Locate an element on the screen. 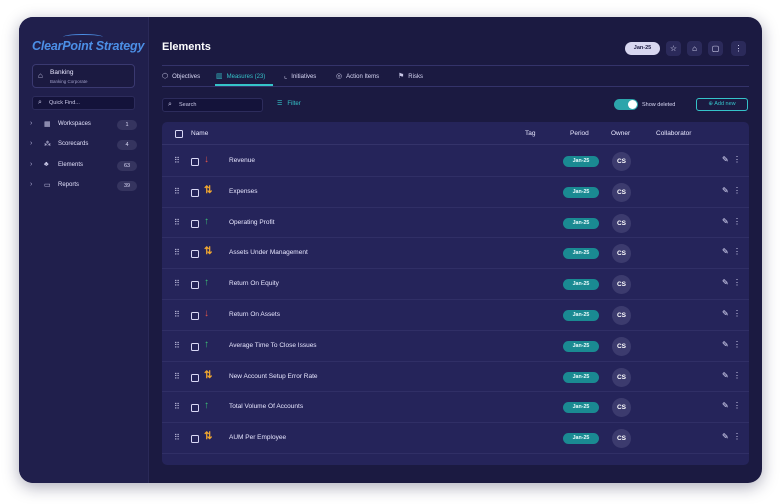 The width and height of the screenshot is (781, 504). sidebar-item-reports: › ▭ Reports 39 is located at coordinates (83, 186).